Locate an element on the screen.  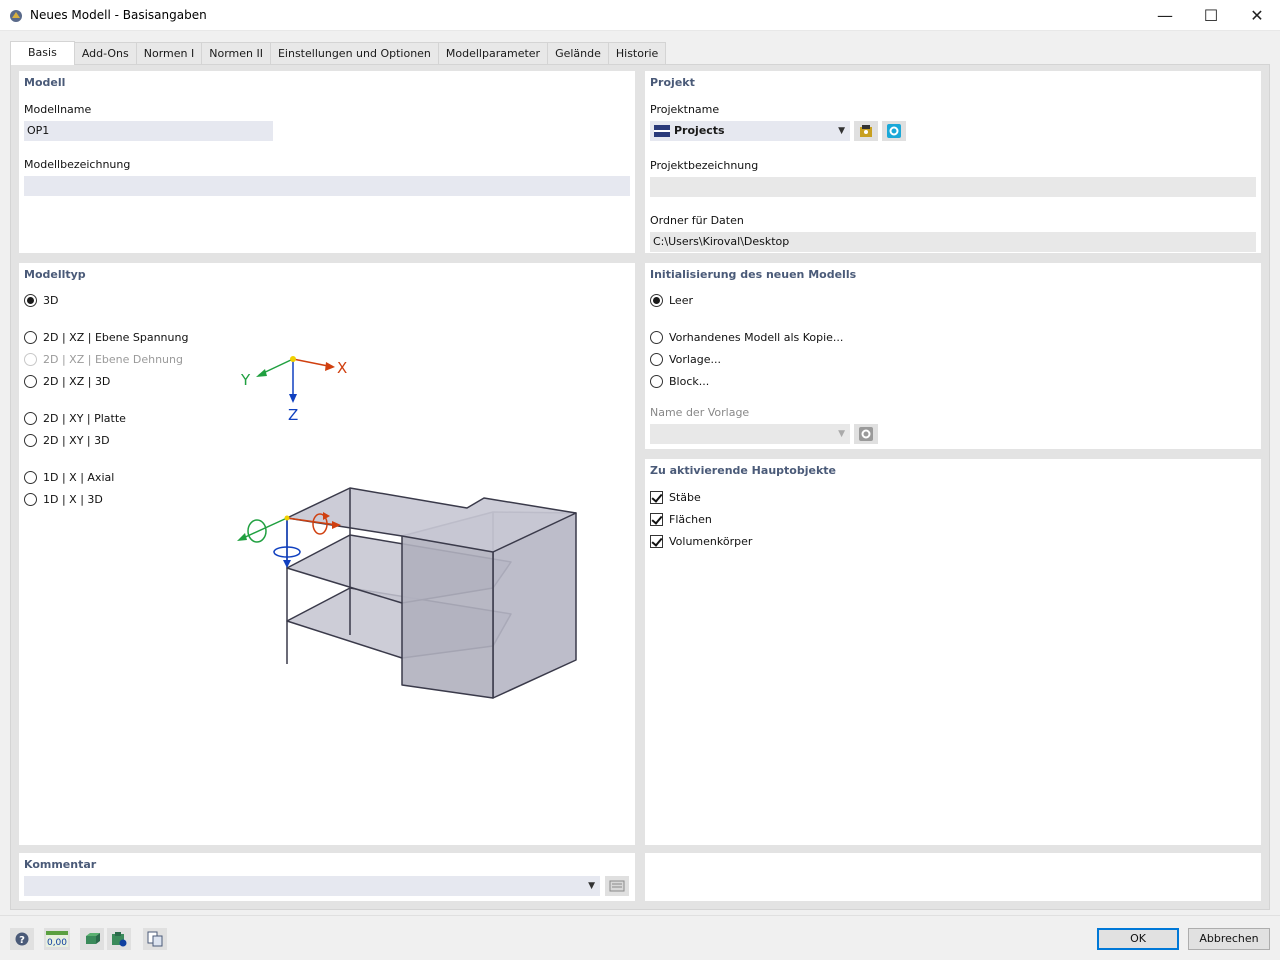
app-icon is located at coordinates (16, 16).